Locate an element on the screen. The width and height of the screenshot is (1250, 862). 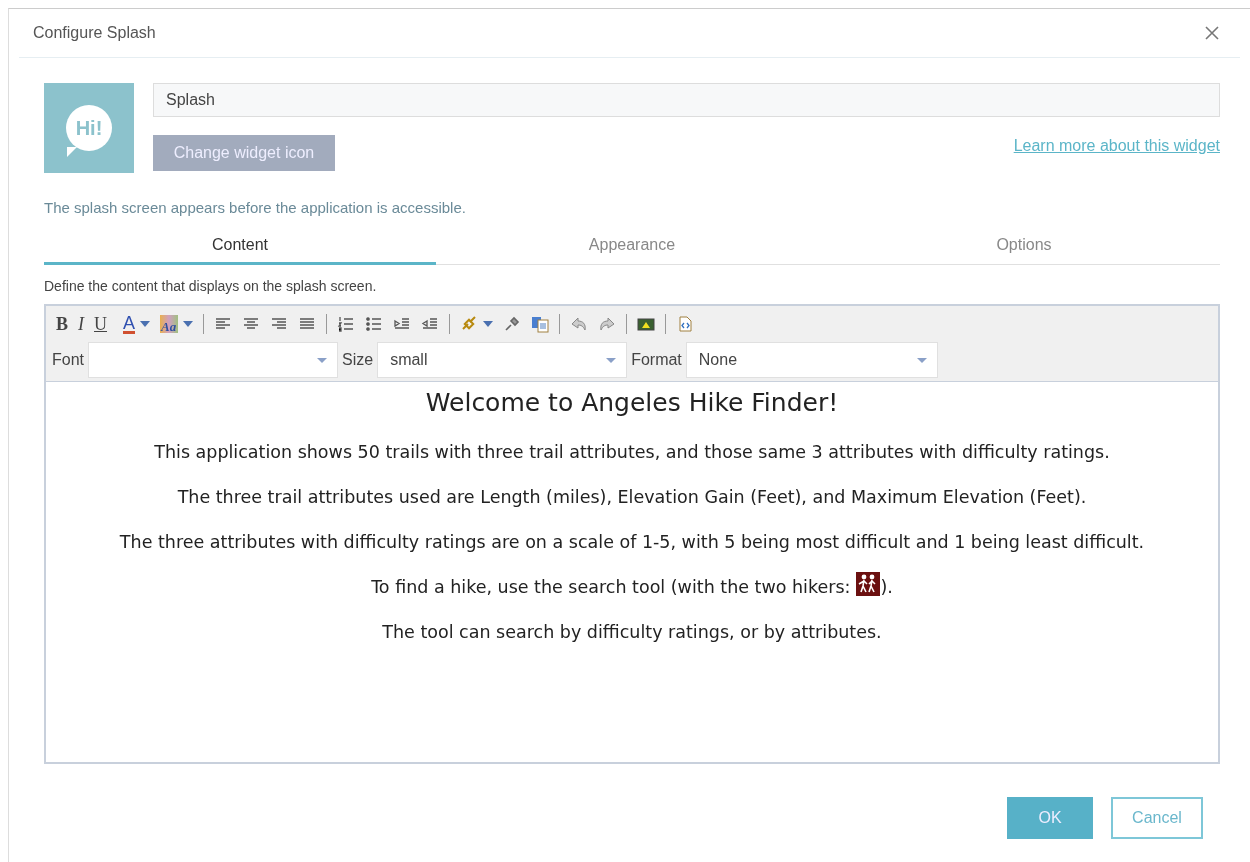
highlight-button: Aa is located at coordinates (177, 324).